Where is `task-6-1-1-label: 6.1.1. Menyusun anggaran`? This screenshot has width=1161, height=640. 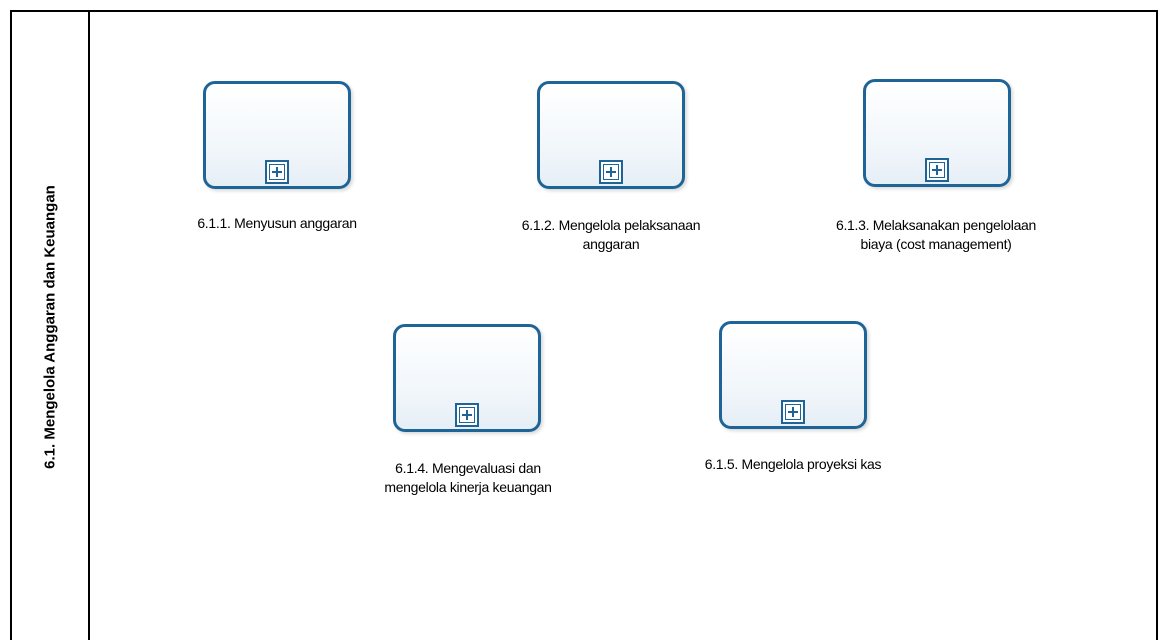
task-6-1-1-label: 6.1.1. Menyusun anggaran is located at coordinates (277, 223).